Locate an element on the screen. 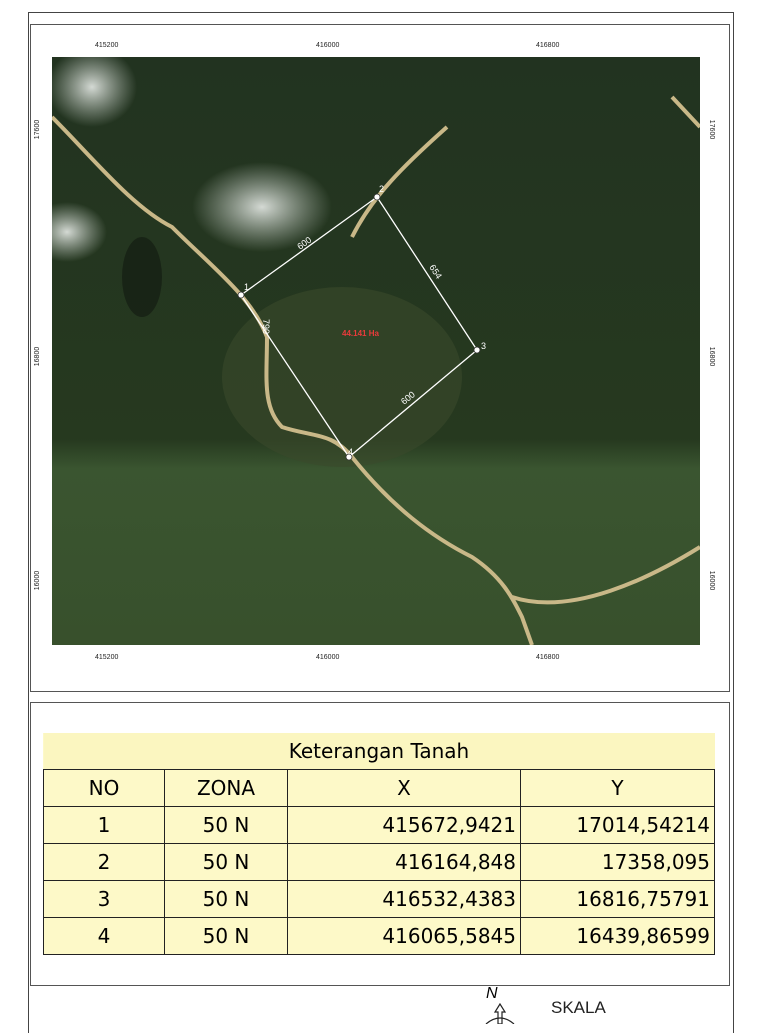  vertex-label: 4 is located at coordinates (350, 452).